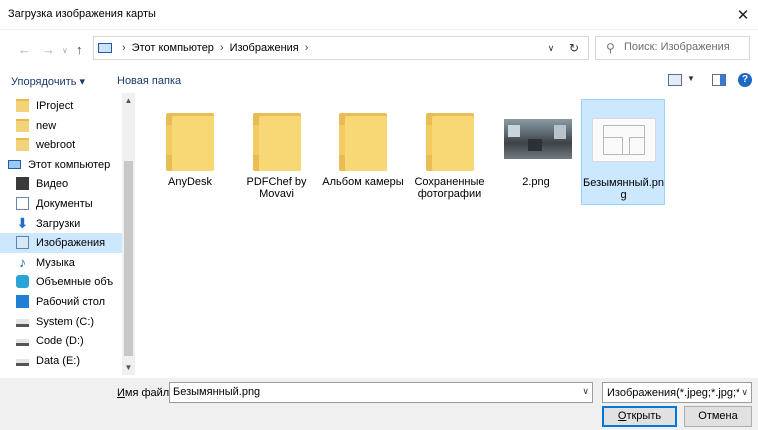 This screenshot has width=758, height=430. I want to click on nav-item-label: webroot, so click(56, 145).